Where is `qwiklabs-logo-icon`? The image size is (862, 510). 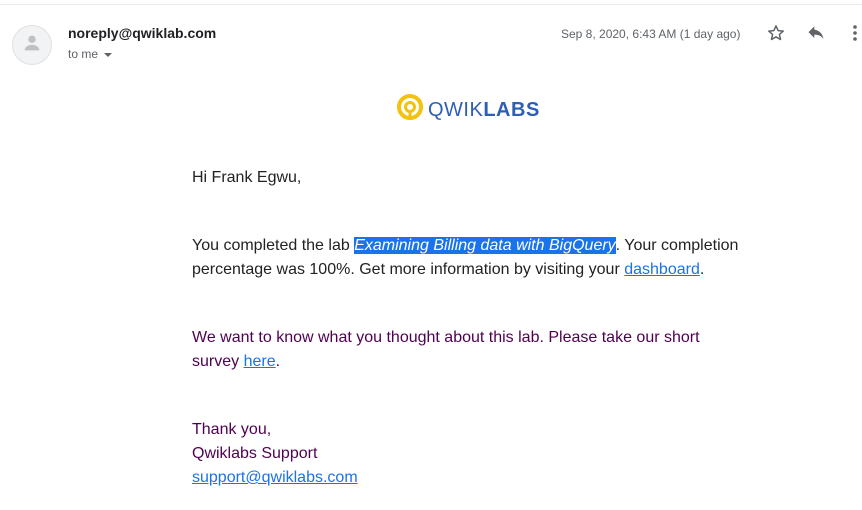
qwiklabs-logo-icon is located at coordinates (410, 110).